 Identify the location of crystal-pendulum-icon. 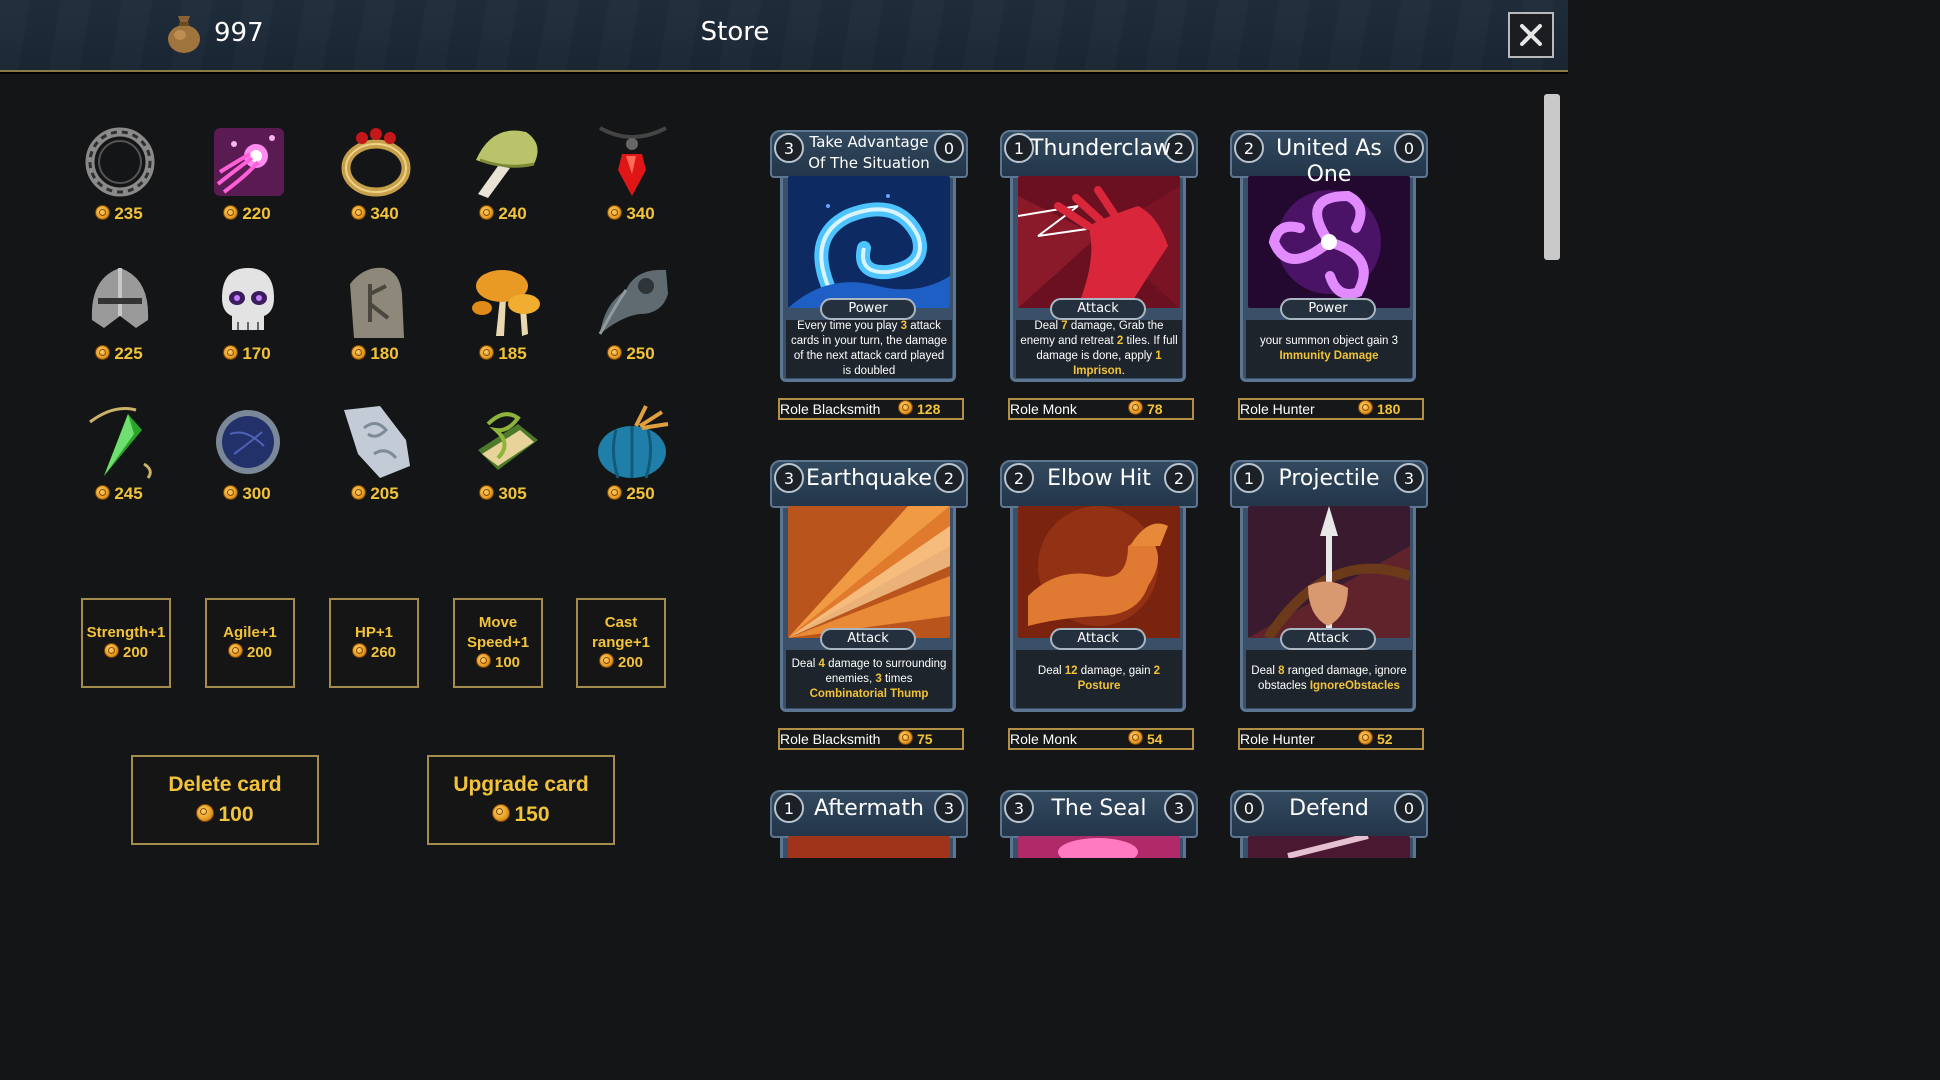
(120, 443).